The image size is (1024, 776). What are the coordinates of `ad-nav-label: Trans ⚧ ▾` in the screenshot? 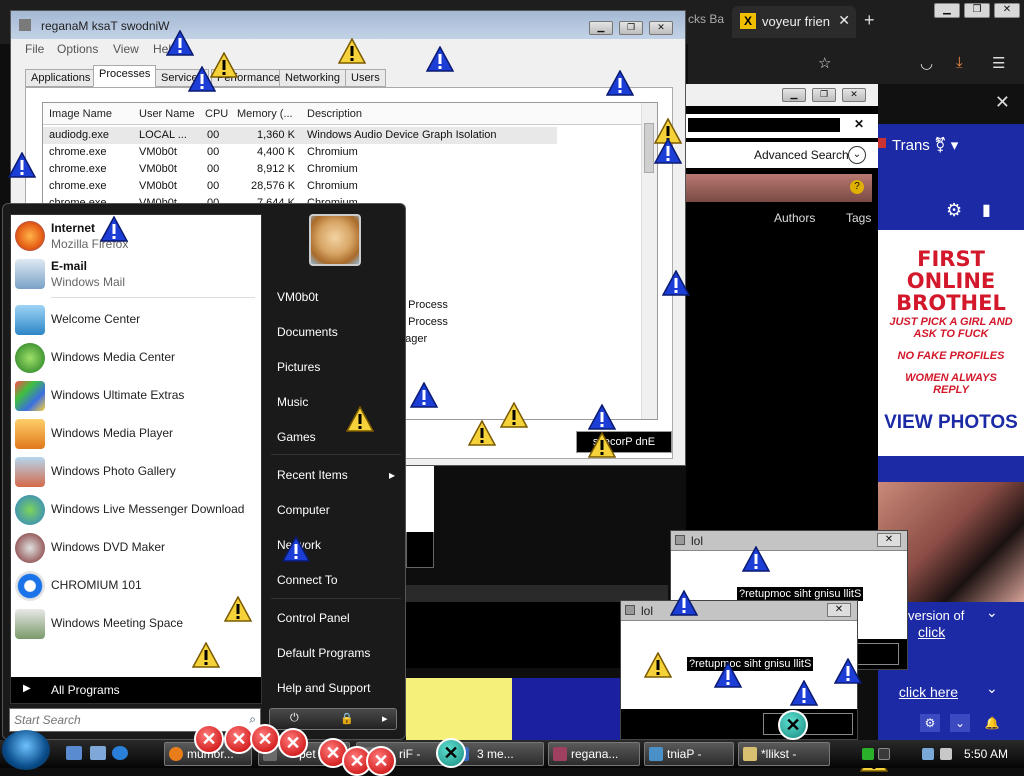 It's located at (925, 145).